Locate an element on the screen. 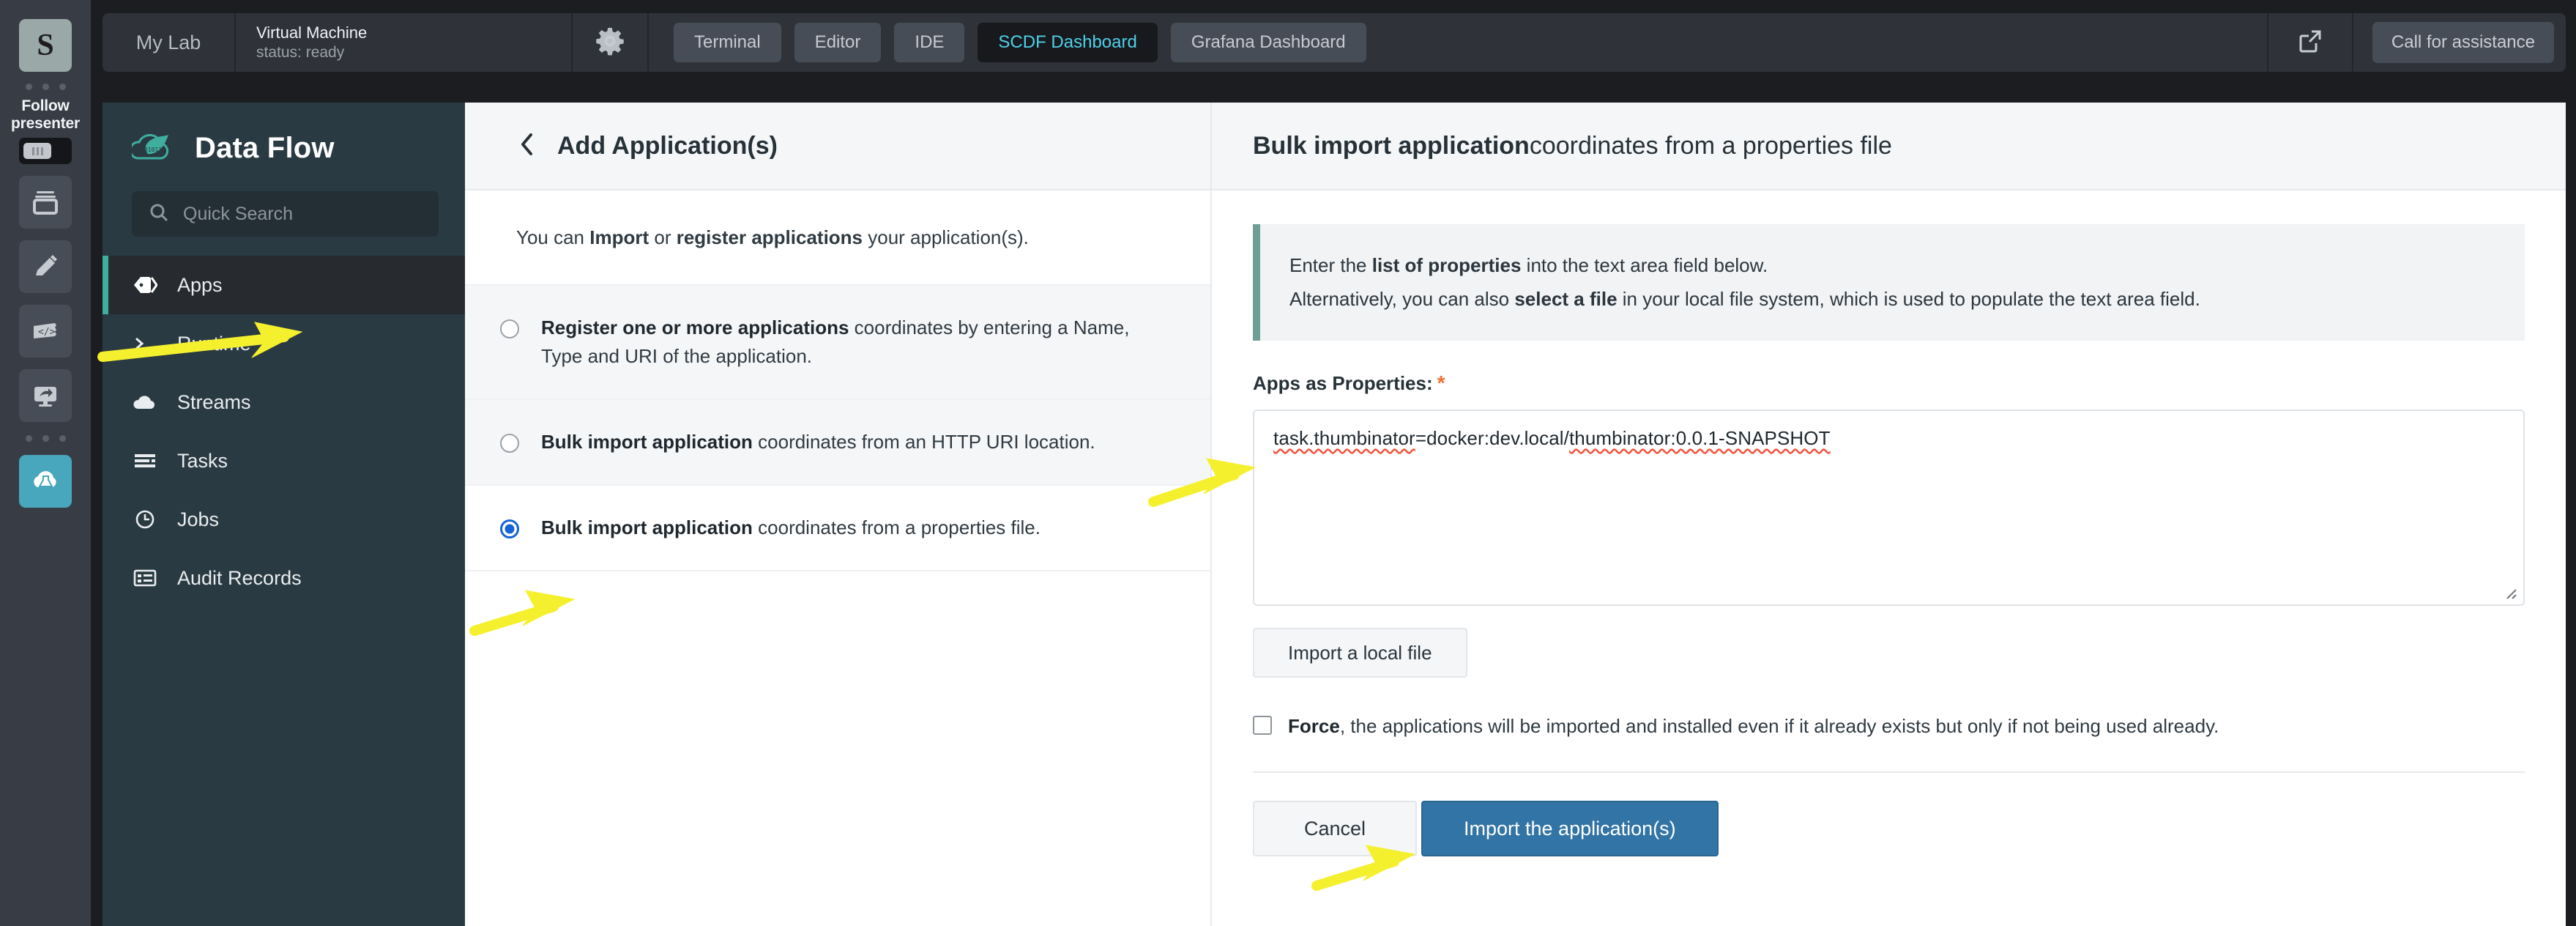 The image size is (2576, 926). screen-share-icon-button is located at coordinates (45, 396).